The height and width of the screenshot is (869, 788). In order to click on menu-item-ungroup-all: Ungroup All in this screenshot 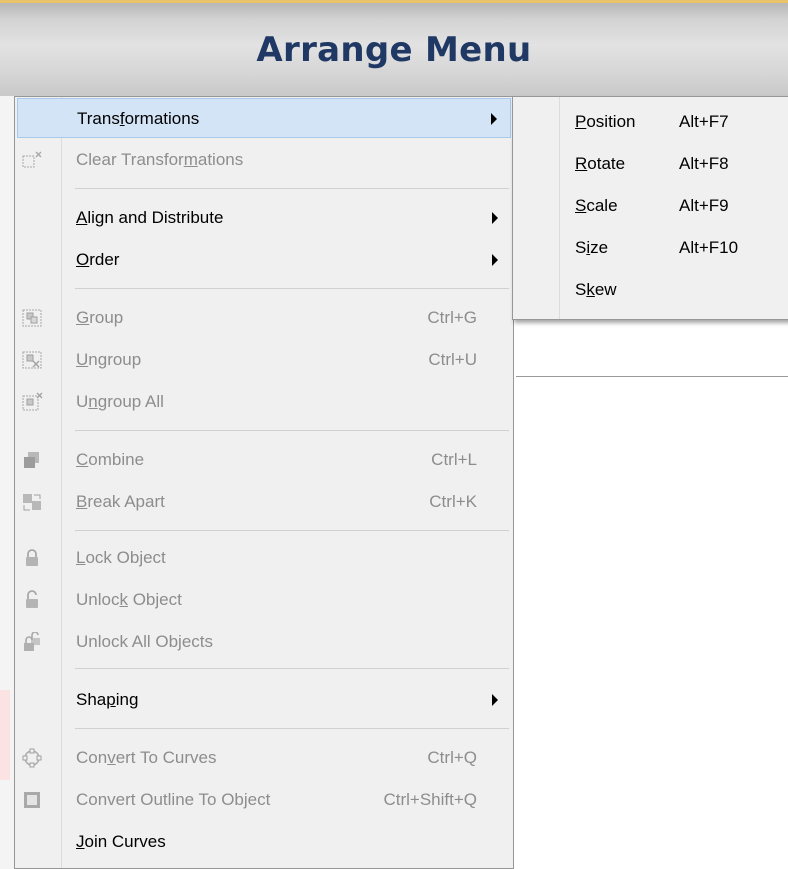, I will do `click(264, 402)`.